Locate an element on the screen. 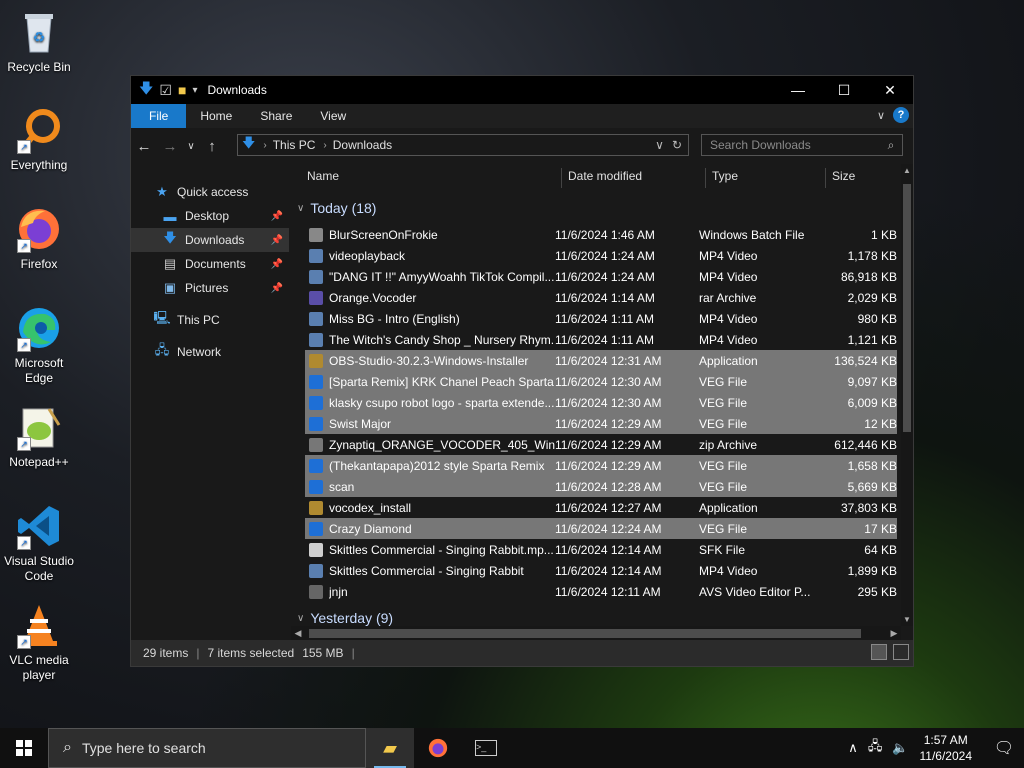 The image size is (1024, 768). file-name: videoplayback is located at coordinates (367, 255).